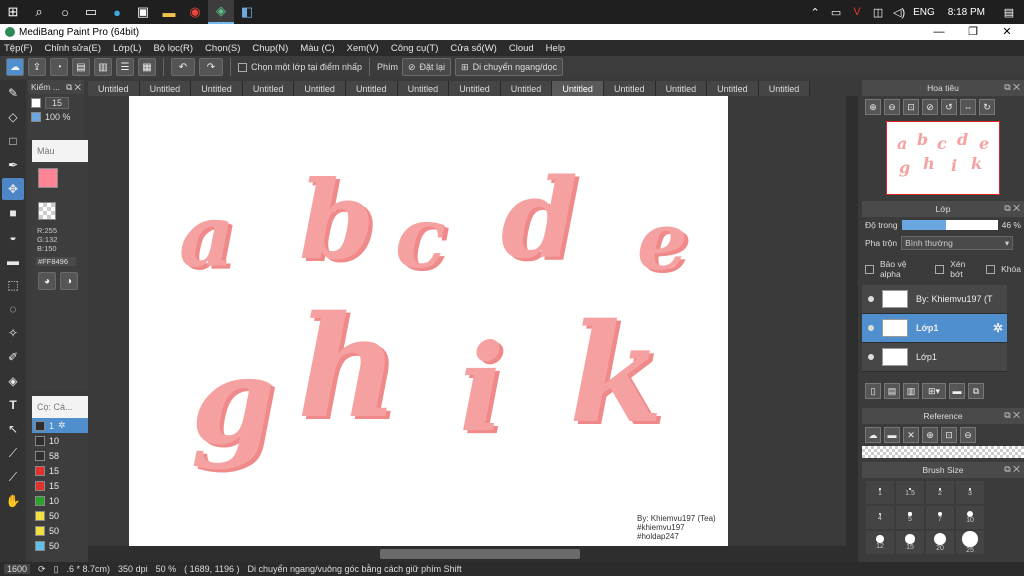 Image resolution: width=1024 pixels, height=576 pixels. What do you see at coordinates (991, 269) in the screenshot?
I see `lock-checkbox` at bounding box center [991, 269].